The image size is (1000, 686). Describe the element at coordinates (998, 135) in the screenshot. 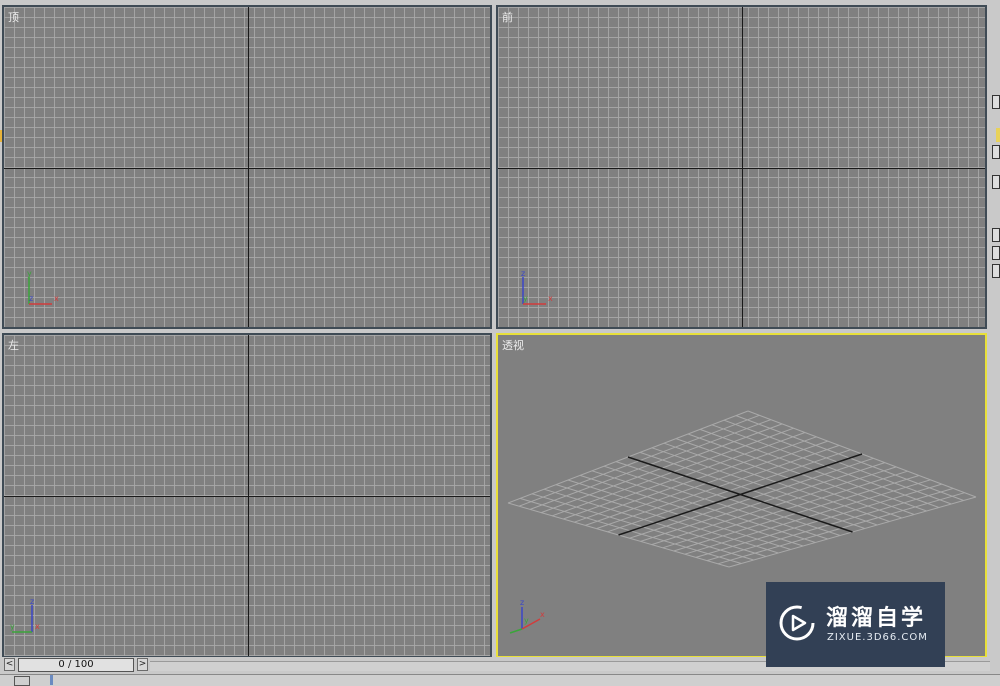

I see `panel-highlight` at that location.